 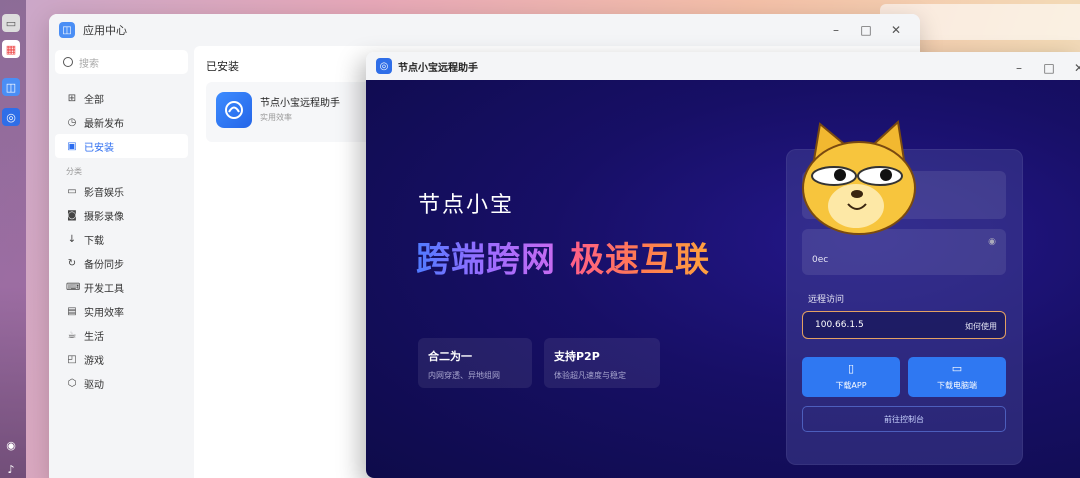 What do you see at coordinates (11, 117) in the screenshot?
I see `remote-assistant-dock-icon: ◎` at bounding box center [11, 117].